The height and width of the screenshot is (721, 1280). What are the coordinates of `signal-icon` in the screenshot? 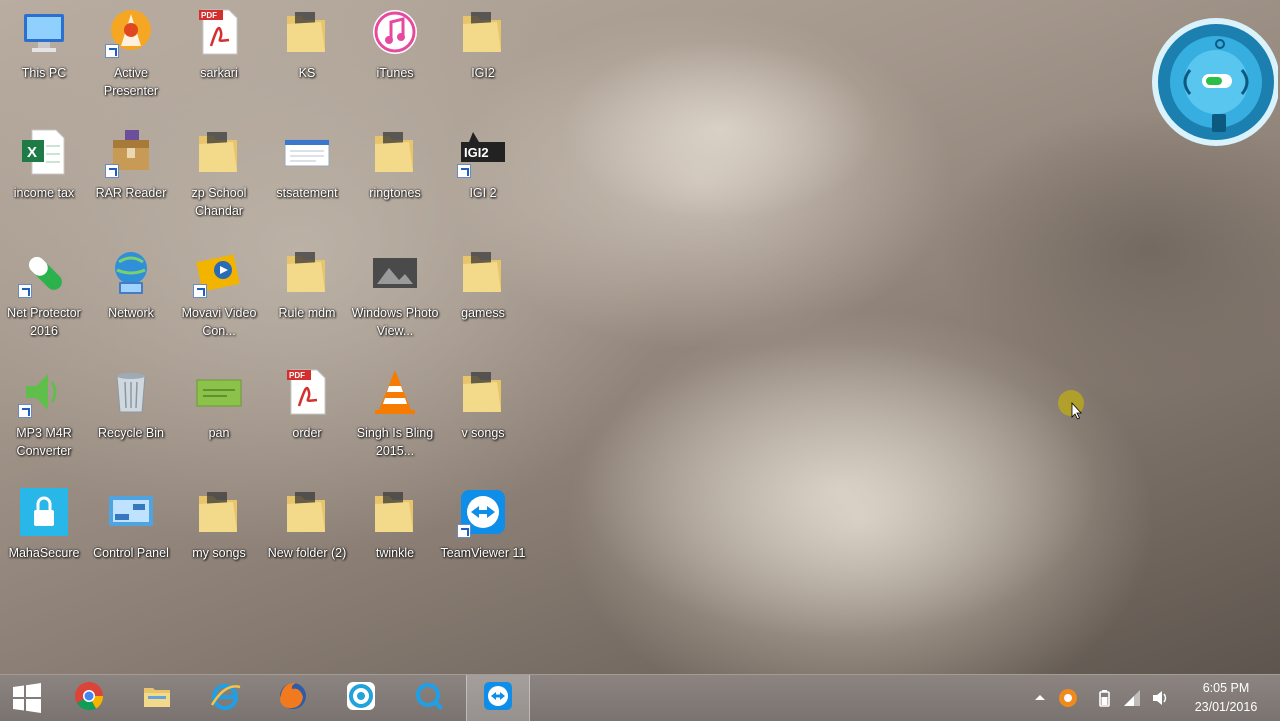 It's located at (1132, 698).